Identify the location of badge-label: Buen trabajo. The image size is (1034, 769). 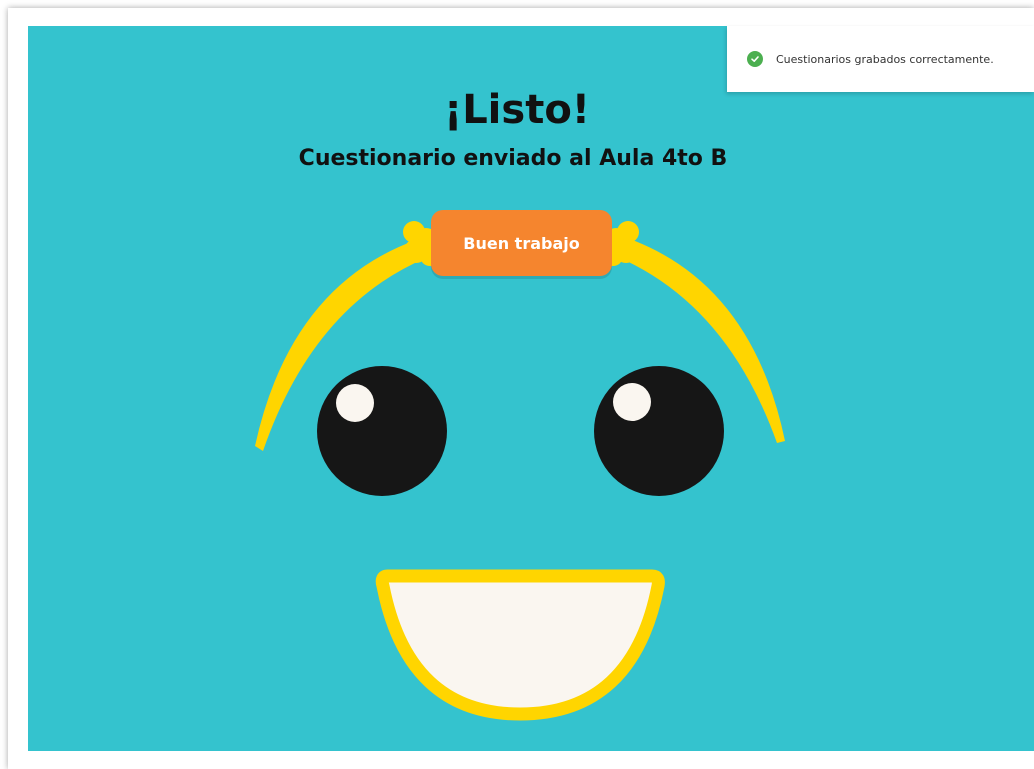
(521, 243).